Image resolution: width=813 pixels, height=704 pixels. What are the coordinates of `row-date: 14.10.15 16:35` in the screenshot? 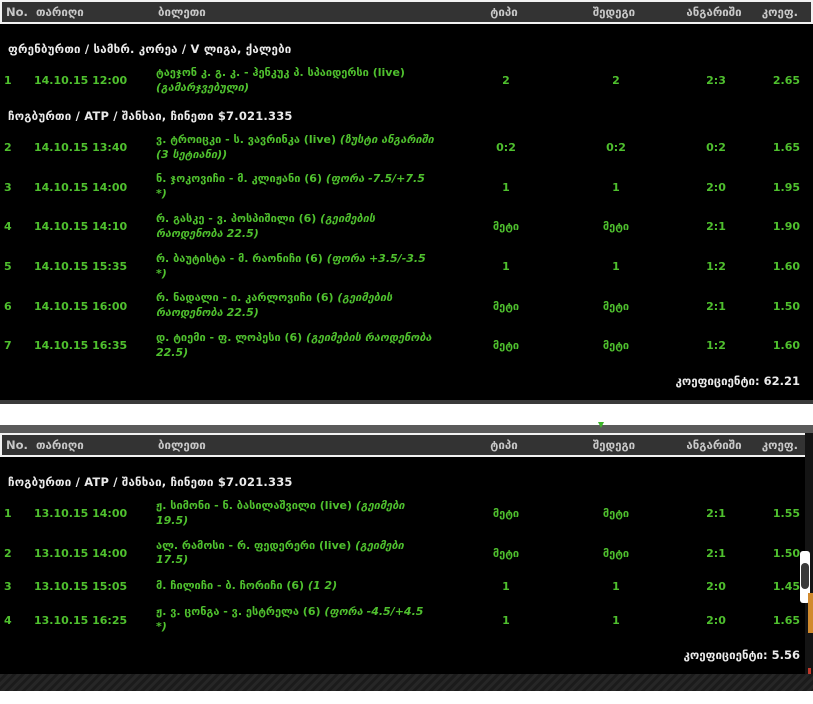 It's located at (81, 346).